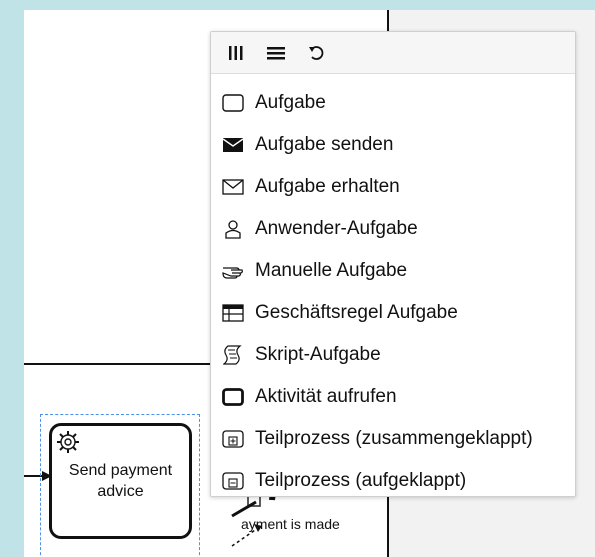 The image size is (595, 557). I want to click on send-envelope-filled-icon, so click(233, 145).